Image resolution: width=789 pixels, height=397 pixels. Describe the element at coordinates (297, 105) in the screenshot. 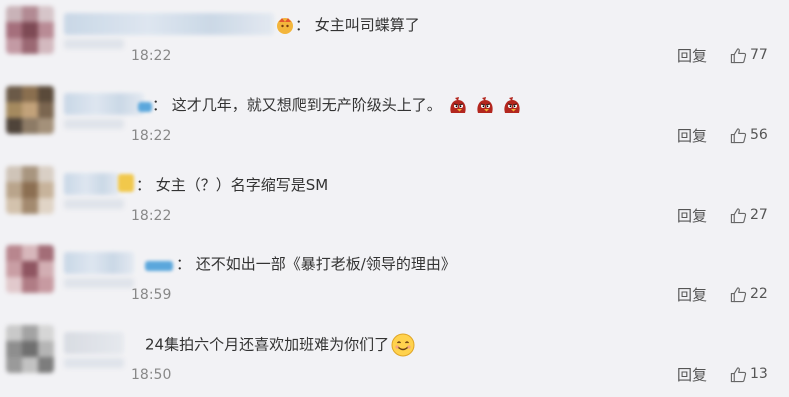

I see `comment-text-body: ： 这才几年，就又想爬到无产阶级头上了。` at that location.